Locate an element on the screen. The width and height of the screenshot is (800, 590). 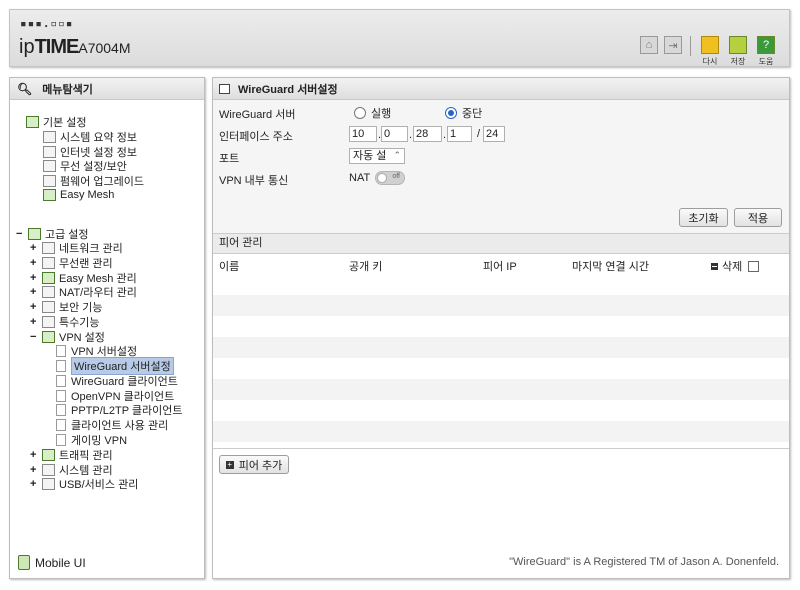
tree-item-special: + 특수기능 is located at coordinates (64, 321).